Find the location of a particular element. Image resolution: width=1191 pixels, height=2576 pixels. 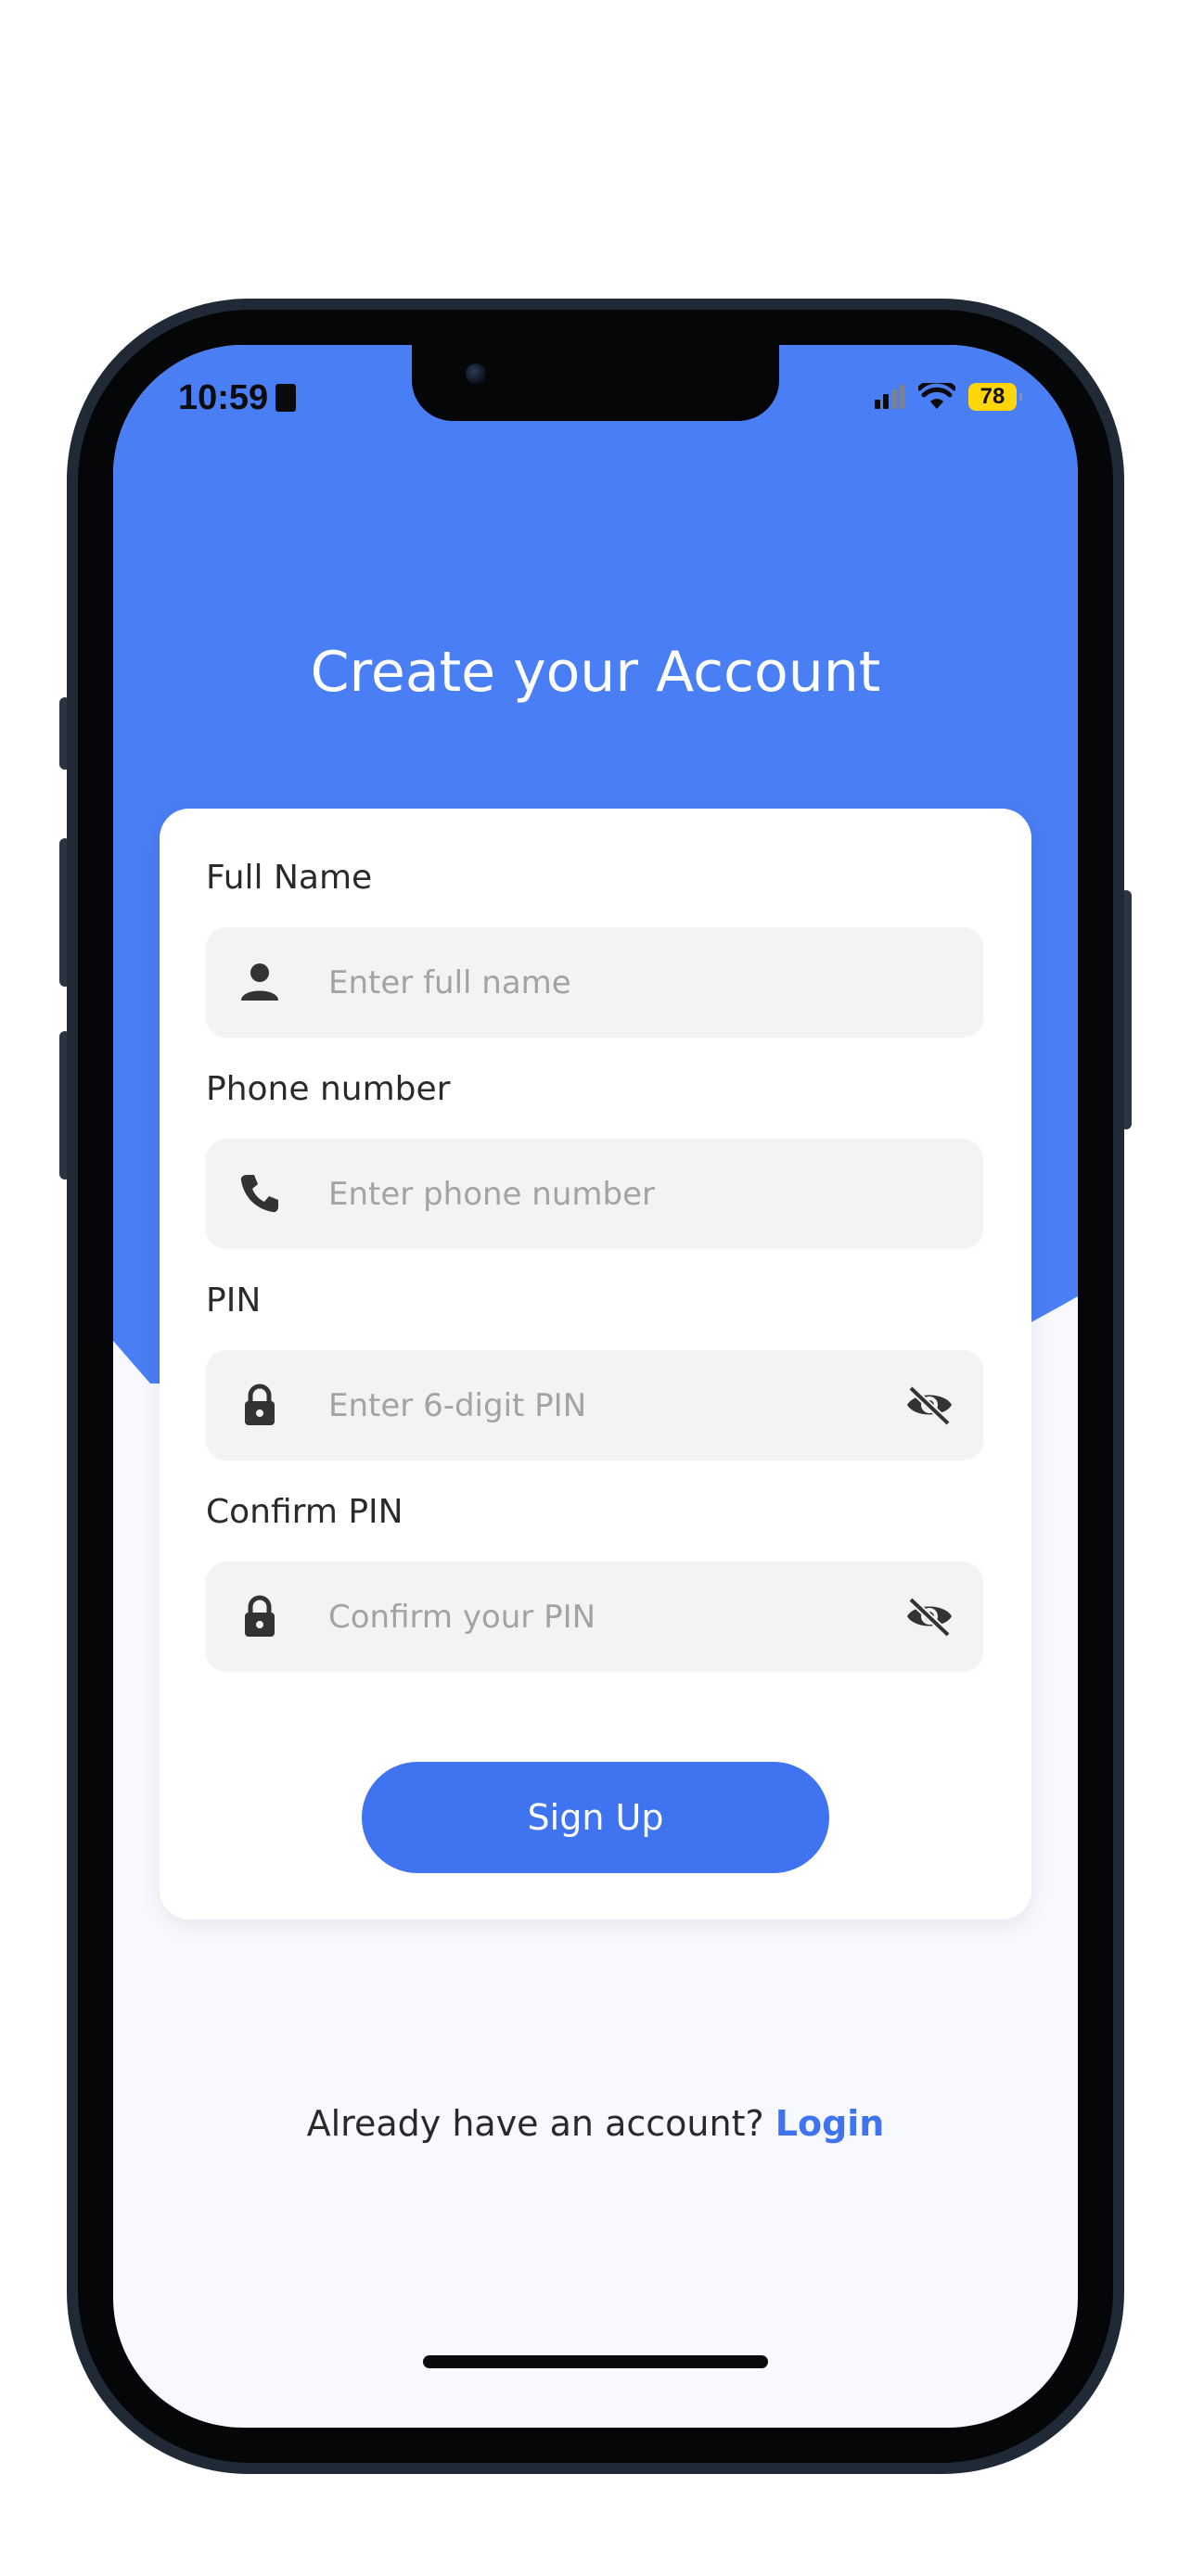

status-time: 10:59 is located at coordinates (237, 398).